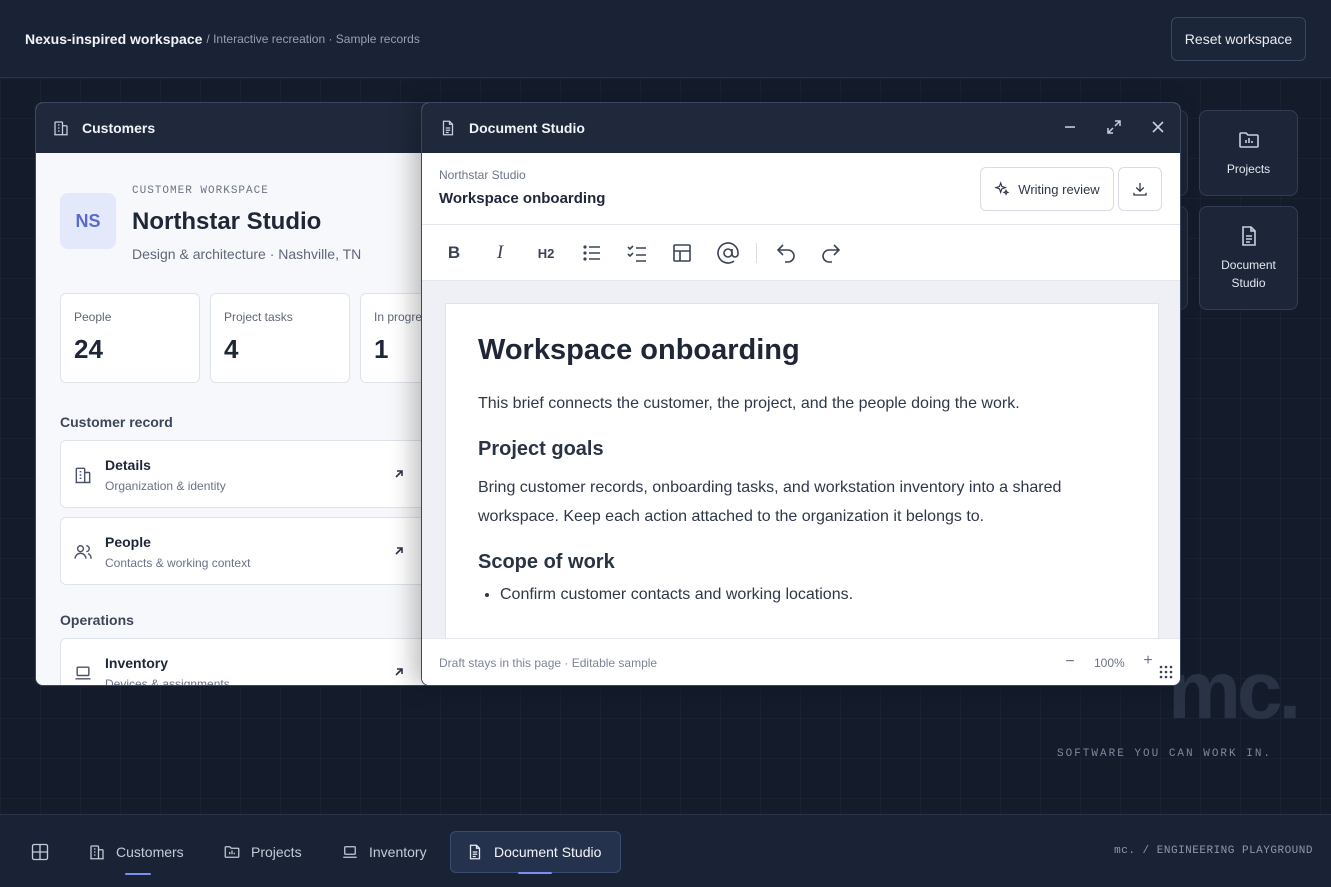  What do you see at coordinates (200, 191) in the screenshot?
I see `customer-kicker: CUSTOMER WORKSPACE` at bounding box center [200, 191].